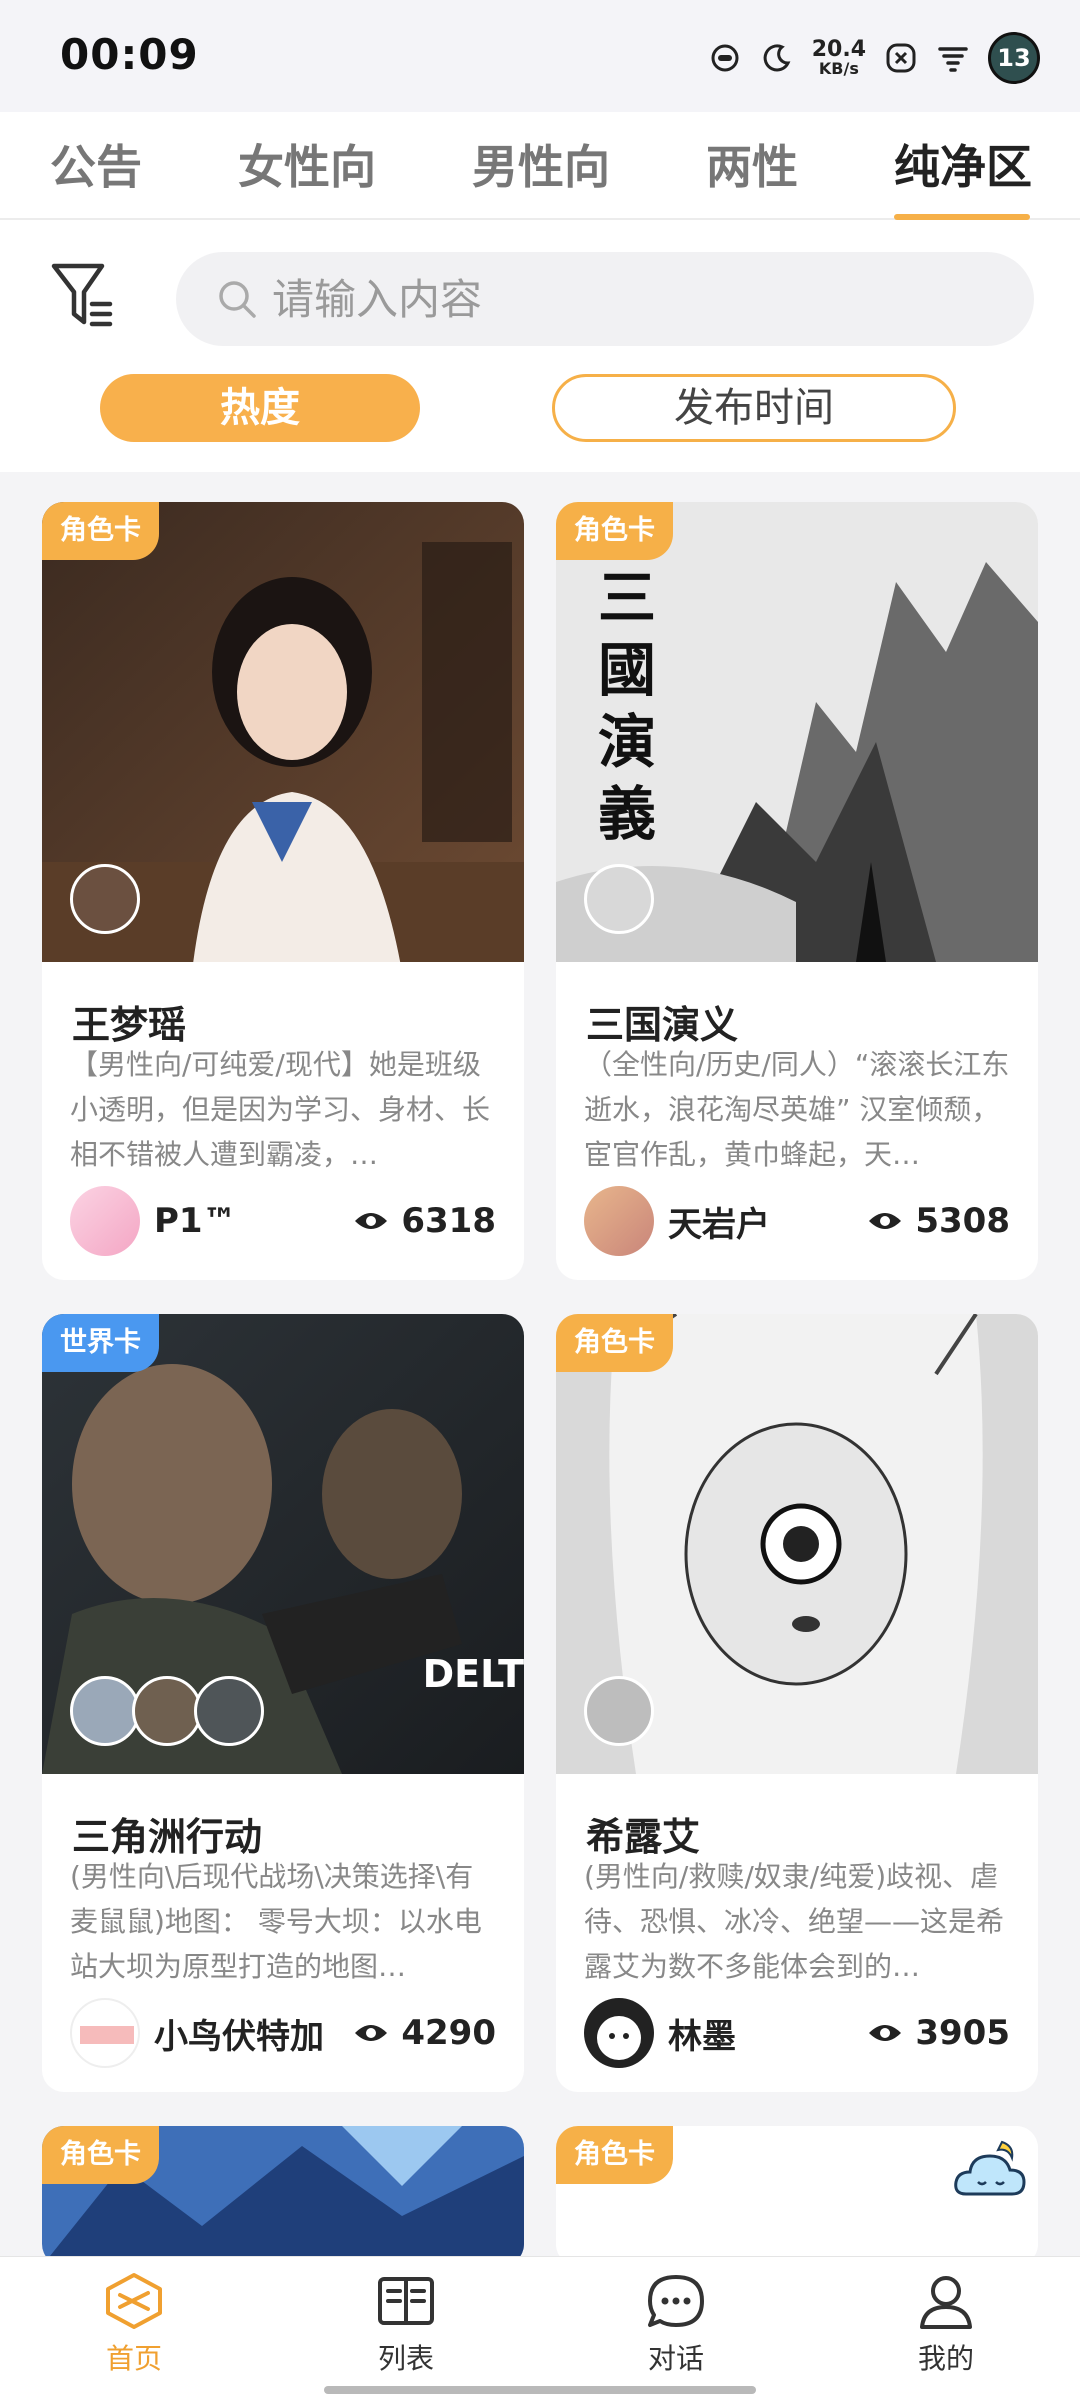 Image resolution: width=1080 pixels, height=2400 pixels. What do you see at coordinates (473, 1674) in the screenshot?
I see `image-logo-text: DELT` at bounding box center [473, 1674].